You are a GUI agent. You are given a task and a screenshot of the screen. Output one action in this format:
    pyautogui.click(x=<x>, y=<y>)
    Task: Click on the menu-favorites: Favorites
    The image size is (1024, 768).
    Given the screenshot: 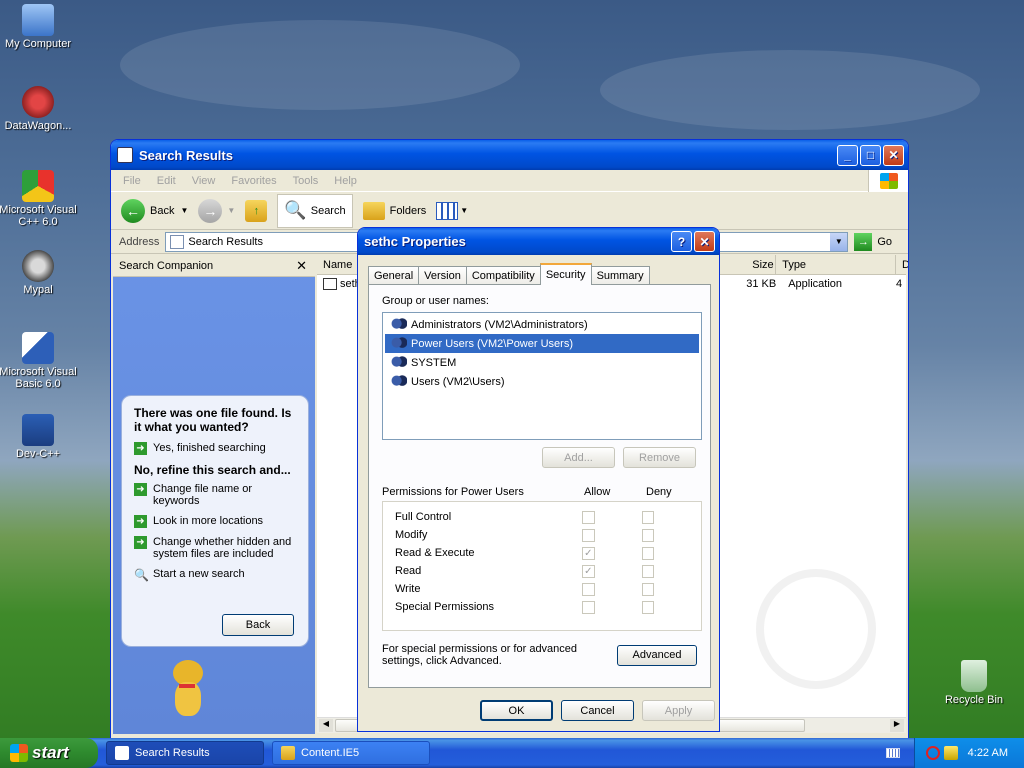 What is the action you would take?
    pyautogui.click(x=253, y=181)
    